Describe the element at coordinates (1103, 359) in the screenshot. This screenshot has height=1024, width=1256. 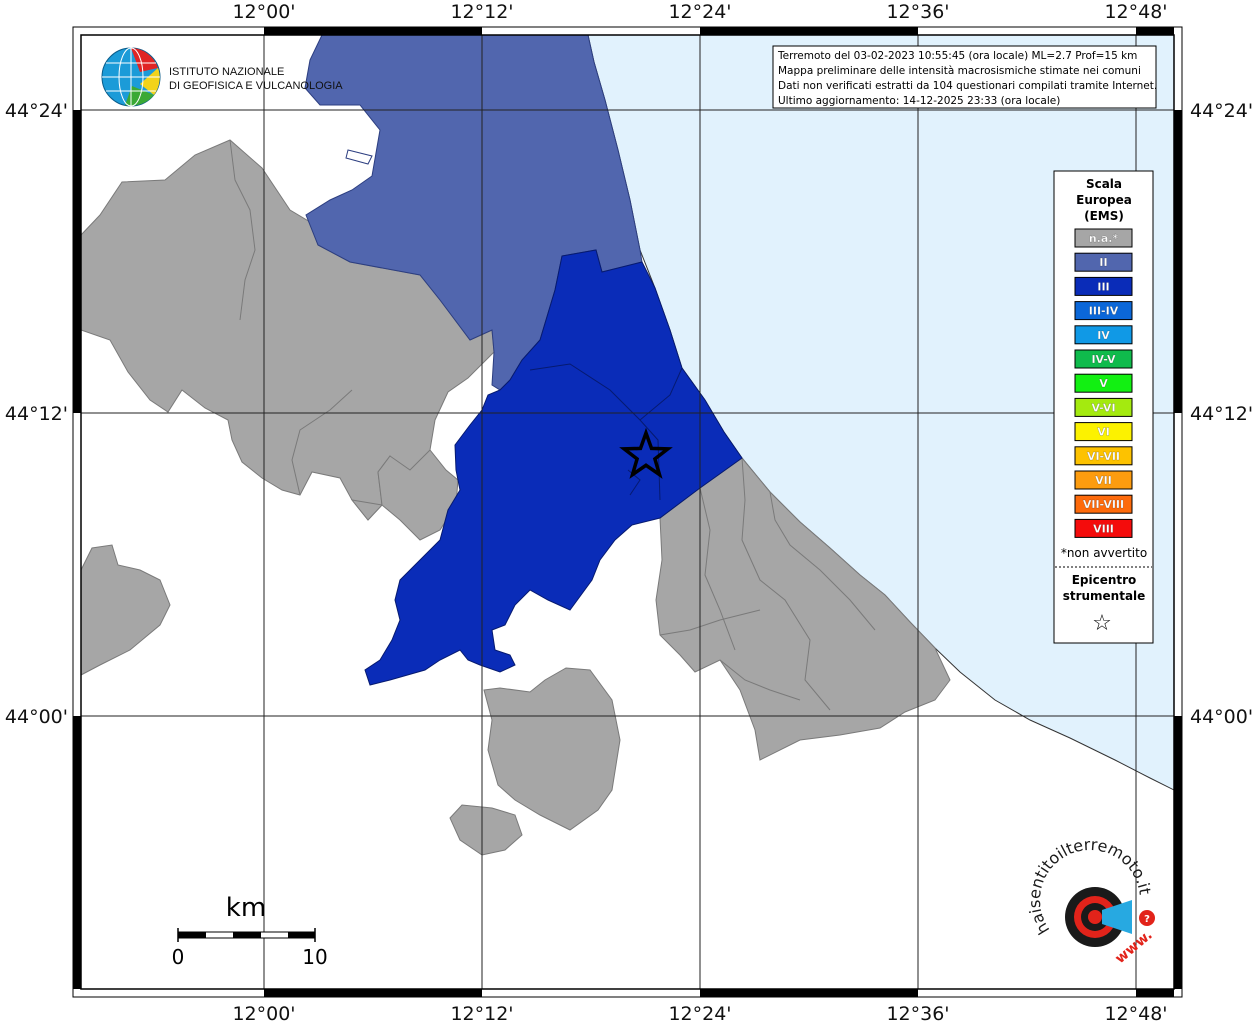
I see `legend-label: IV-V` at that location.